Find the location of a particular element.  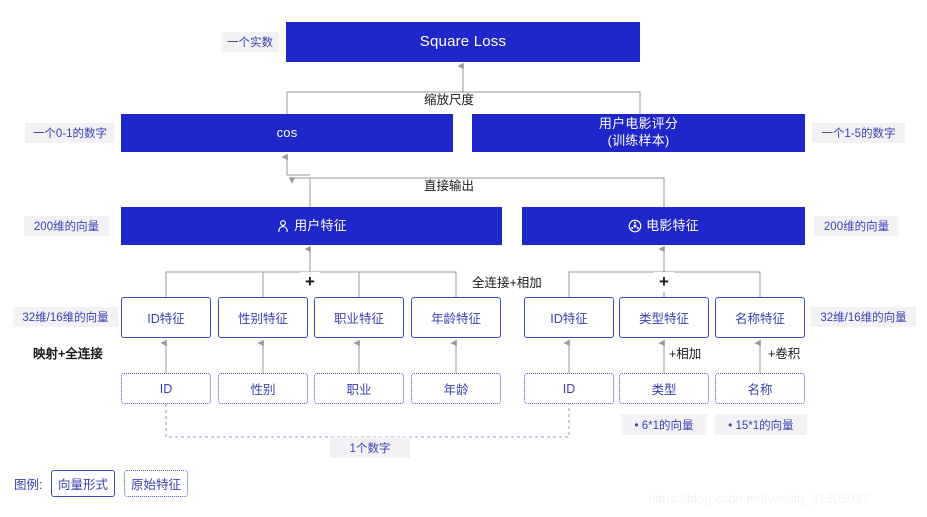

user-feature-gender: 性别特征 is located at coordinates (263, 317).